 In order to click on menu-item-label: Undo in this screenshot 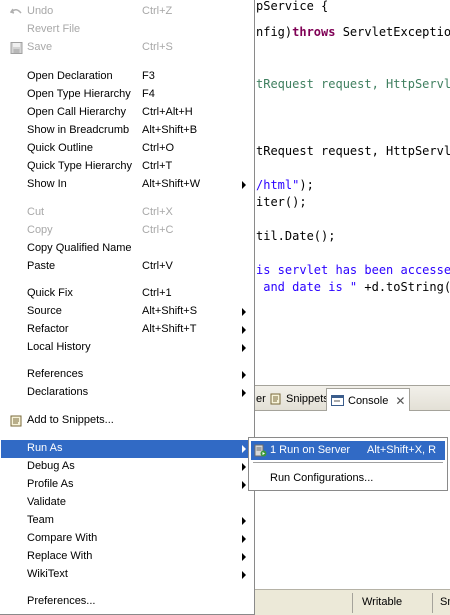, I will do `click(40, 11)`.